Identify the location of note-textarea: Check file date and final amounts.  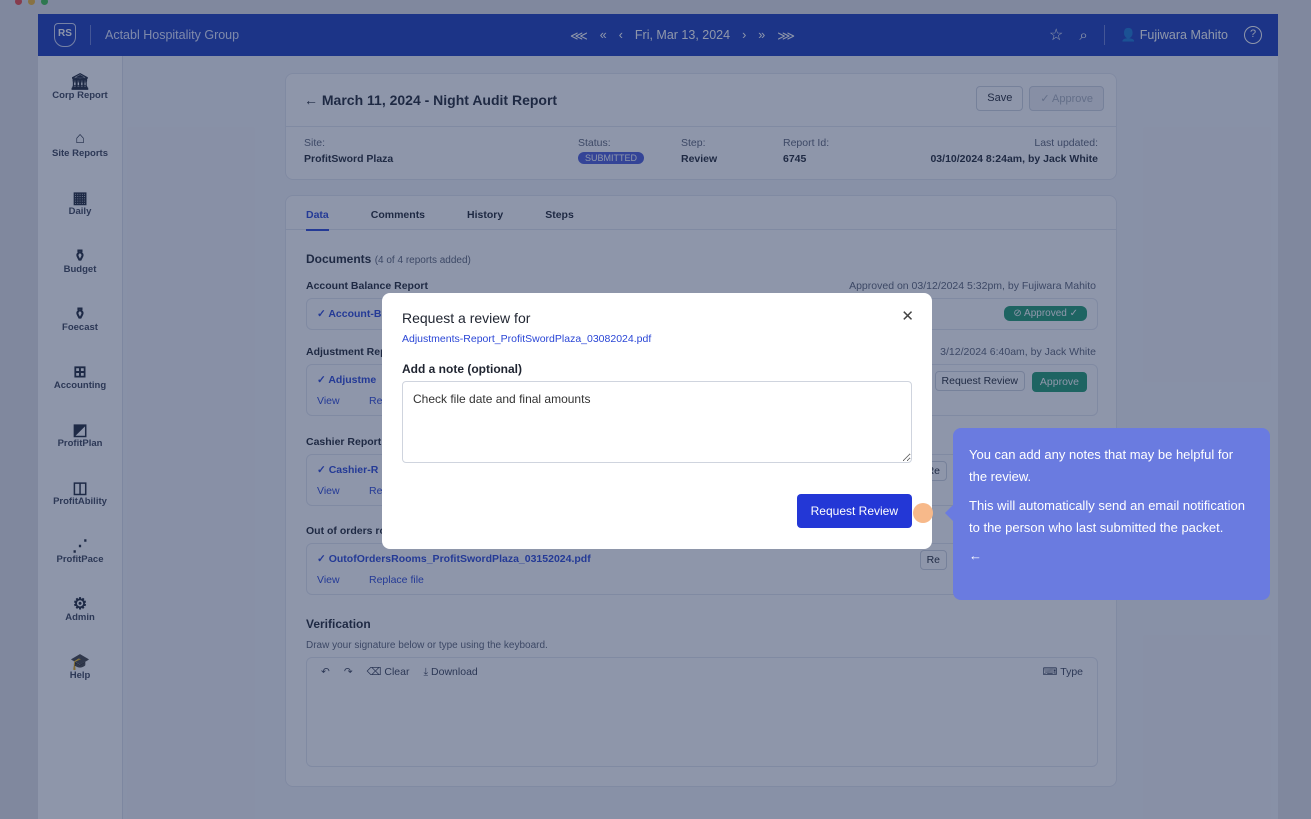
(657, 422).